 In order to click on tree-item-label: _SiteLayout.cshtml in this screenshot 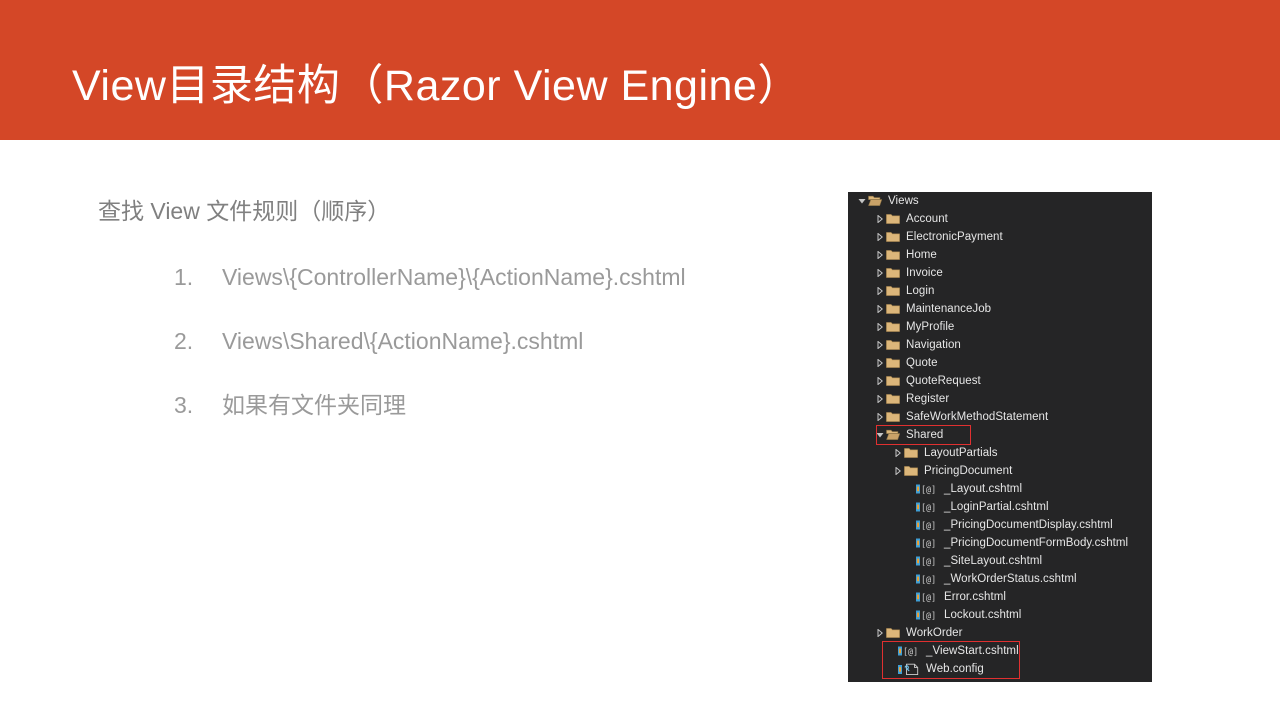, I will do `click(993, 561)`.